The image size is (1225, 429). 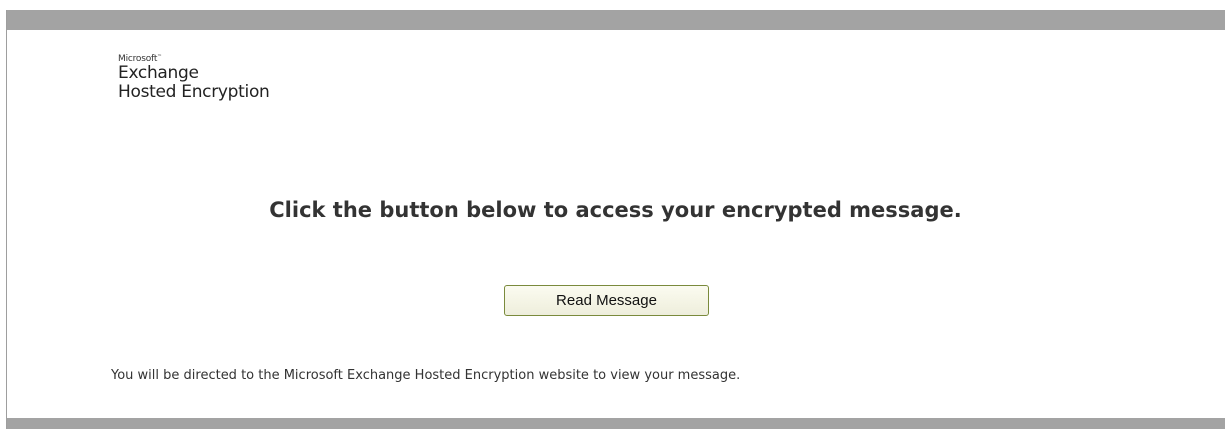 I want to click on logo-line-2: Hosted Encryption, so click(x=194, y=92).